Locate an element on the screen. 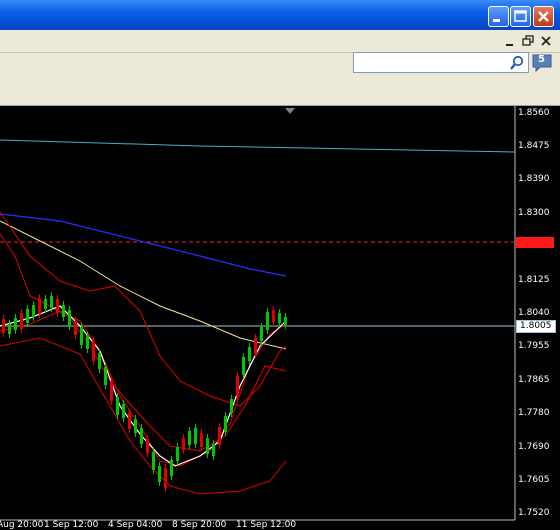 The image size is (560, 530). close-icon is located at coordinates (543, 16).